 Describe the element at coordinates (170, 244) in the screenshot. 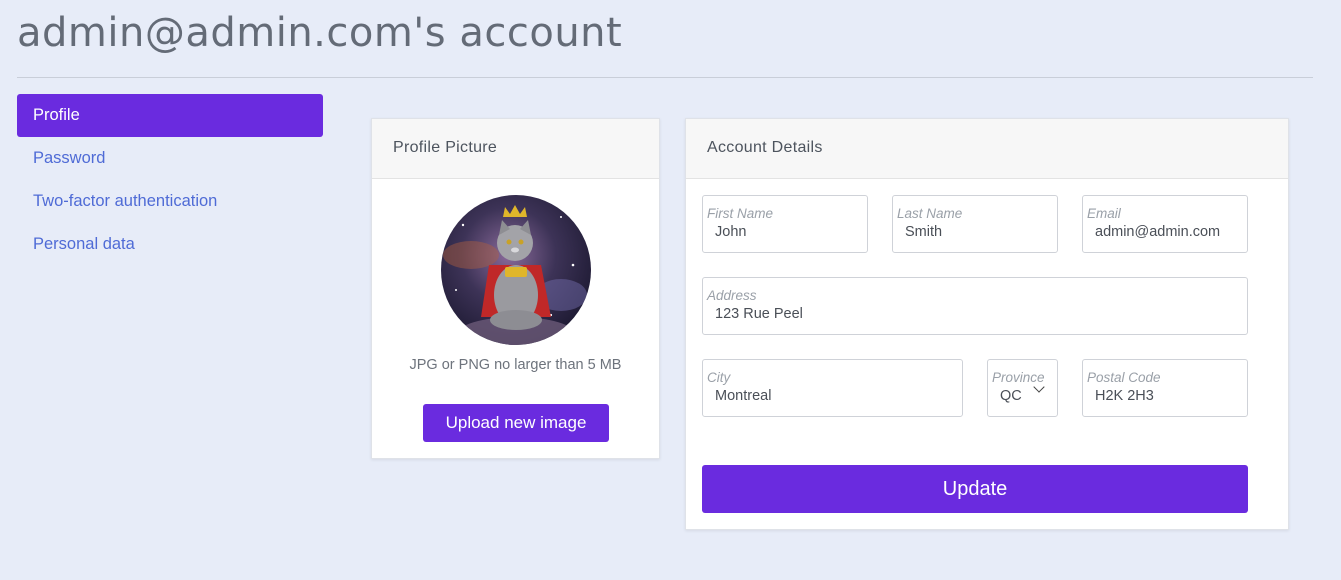

I see `sidebar-item-personal-data: Personal data` at that location.